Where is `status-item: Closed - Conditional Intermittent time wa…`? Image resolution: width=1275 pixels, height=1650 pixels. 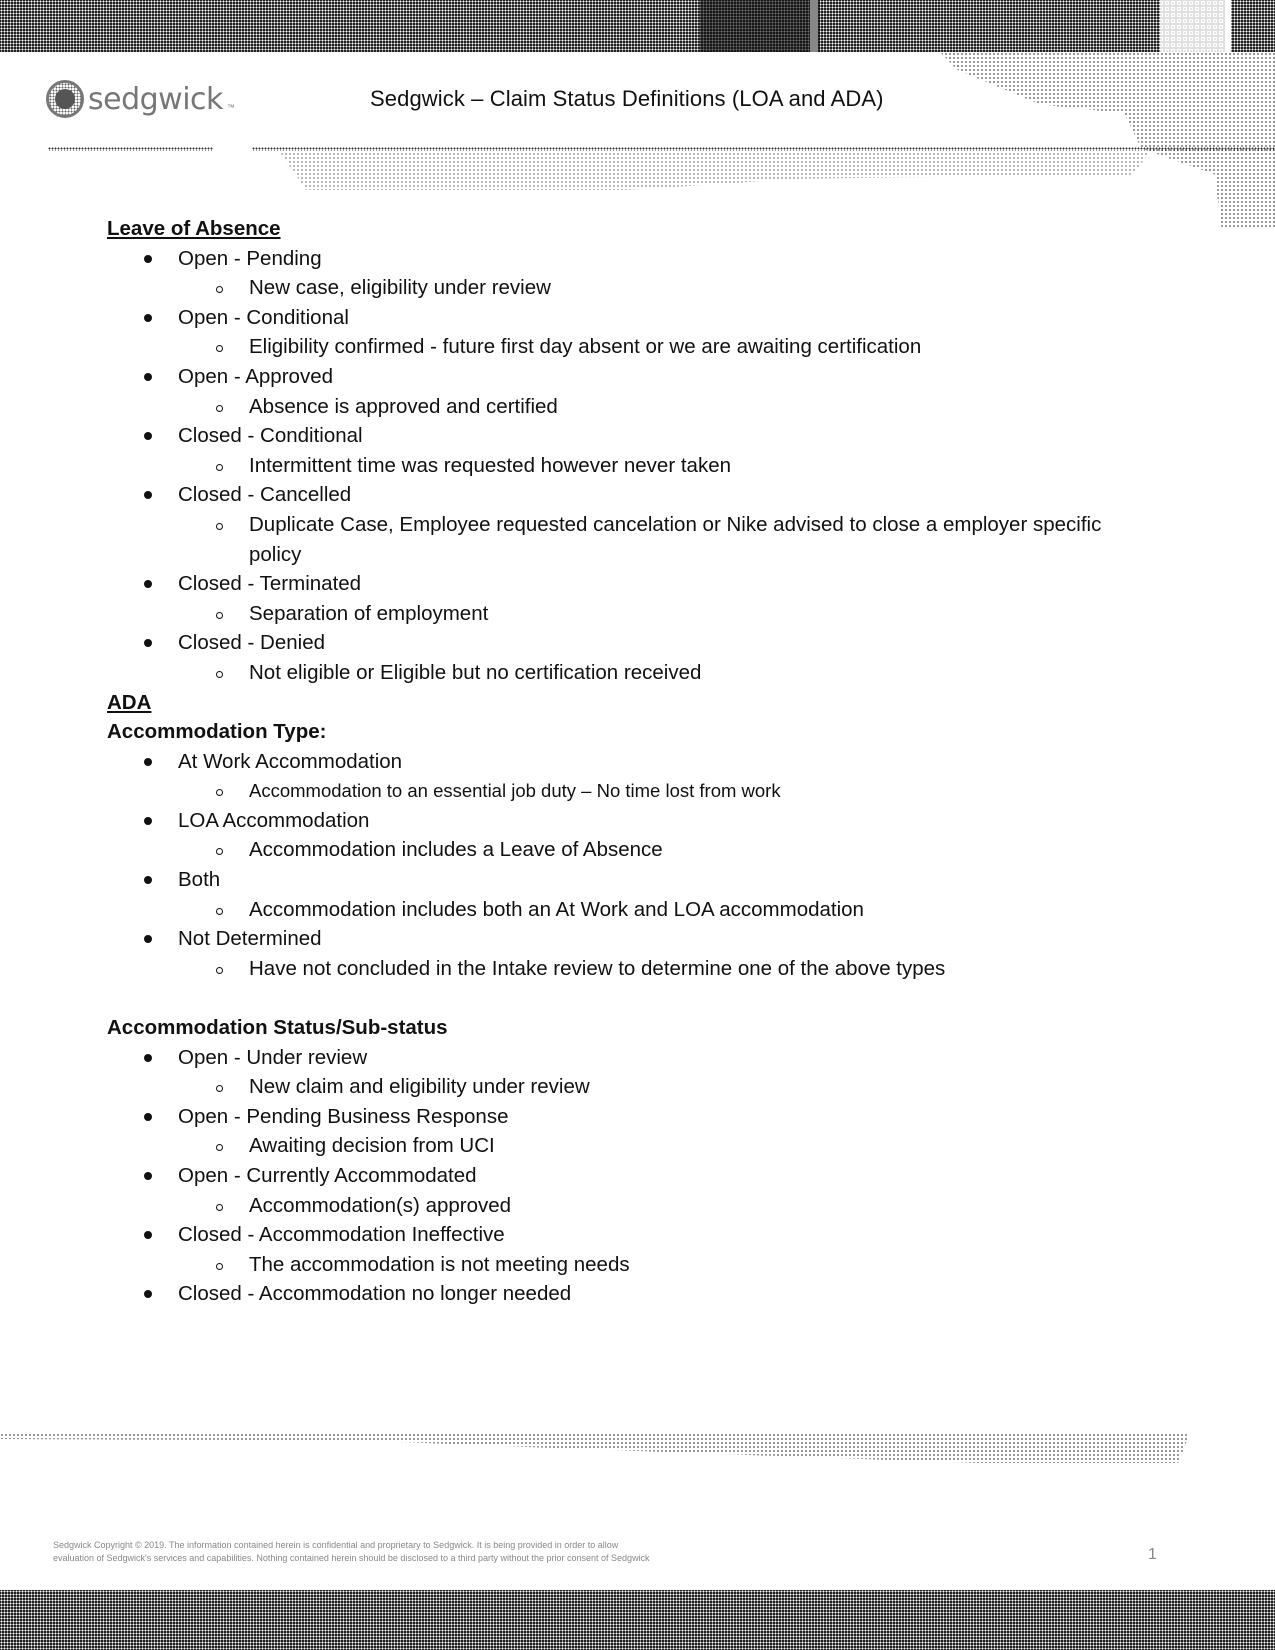 status-item: Closed - Conditional Intermittent time wa… is located at coordinates (617, 450).